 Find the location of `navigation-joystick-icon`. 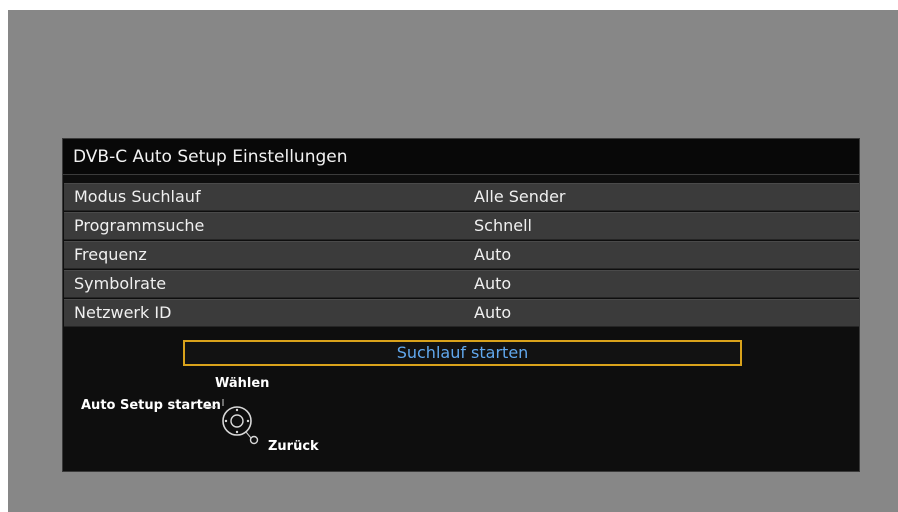

navigation-joystick-icon is located at coordinates (231, 422).